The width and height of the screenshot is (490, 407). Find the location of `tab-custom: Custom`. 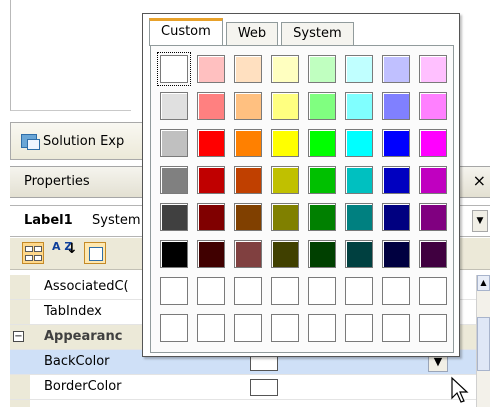

tab-custom: Custom is located at coordinates (186, 32).